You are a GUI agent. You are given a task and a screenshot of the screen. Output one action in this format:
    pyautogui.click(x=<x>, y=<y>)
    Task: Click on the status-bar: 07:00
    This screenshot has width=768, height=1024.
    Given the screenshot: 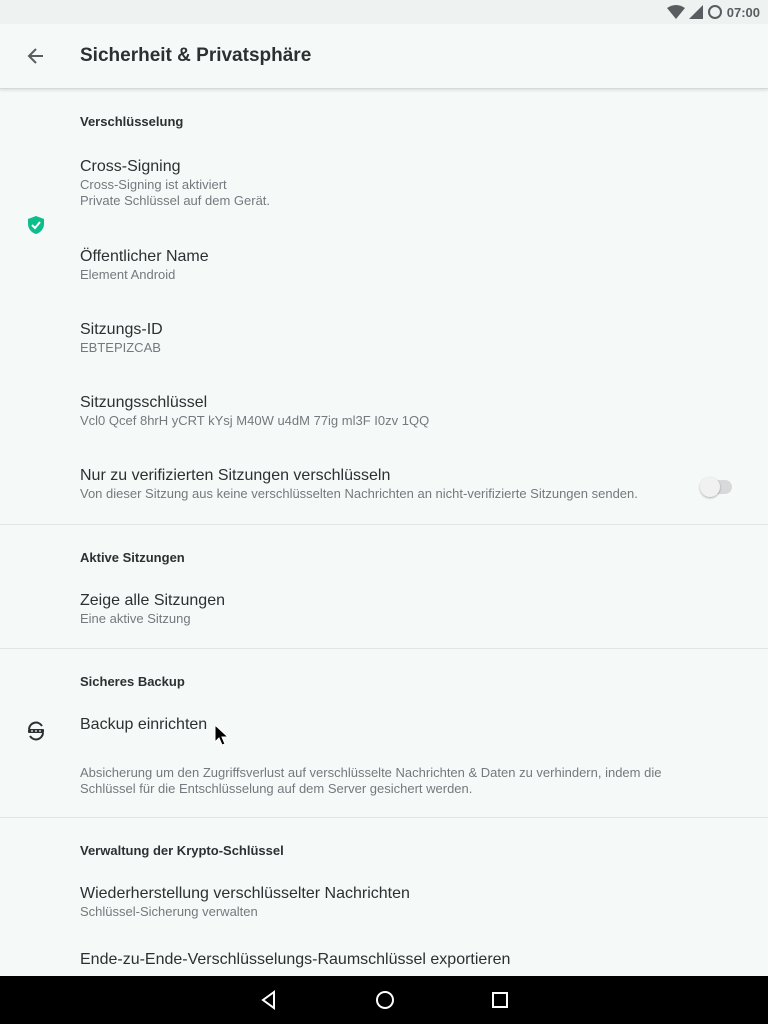 What is the action you would take?
    pyautogui.click(x=384, y=12)
    